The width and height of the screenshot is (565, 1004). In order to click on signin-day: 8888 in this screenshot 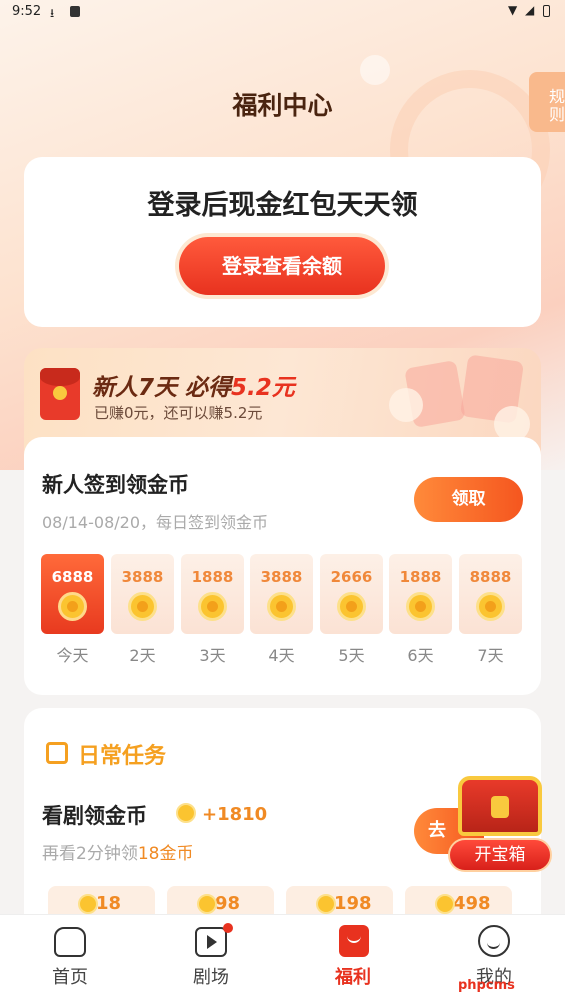, I will do `click(490, 594)`.